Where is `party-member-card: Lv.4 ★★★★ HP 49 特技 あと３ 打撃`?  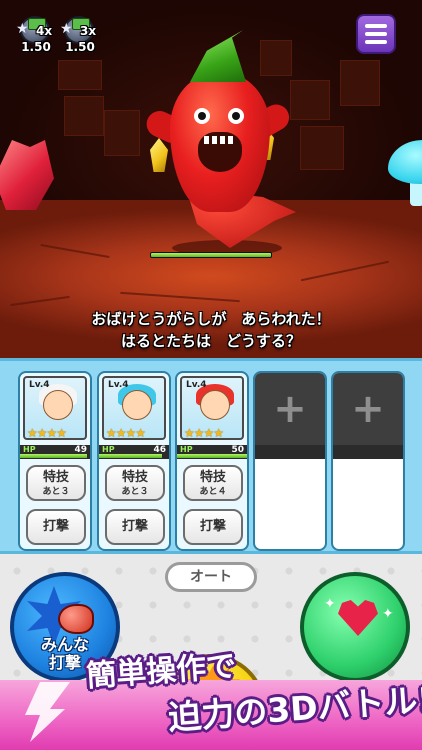 party-member-card: Lv.4 ★★★★ HP 49 特技 あと３ 打撃 is located at coordinates (55, 461).